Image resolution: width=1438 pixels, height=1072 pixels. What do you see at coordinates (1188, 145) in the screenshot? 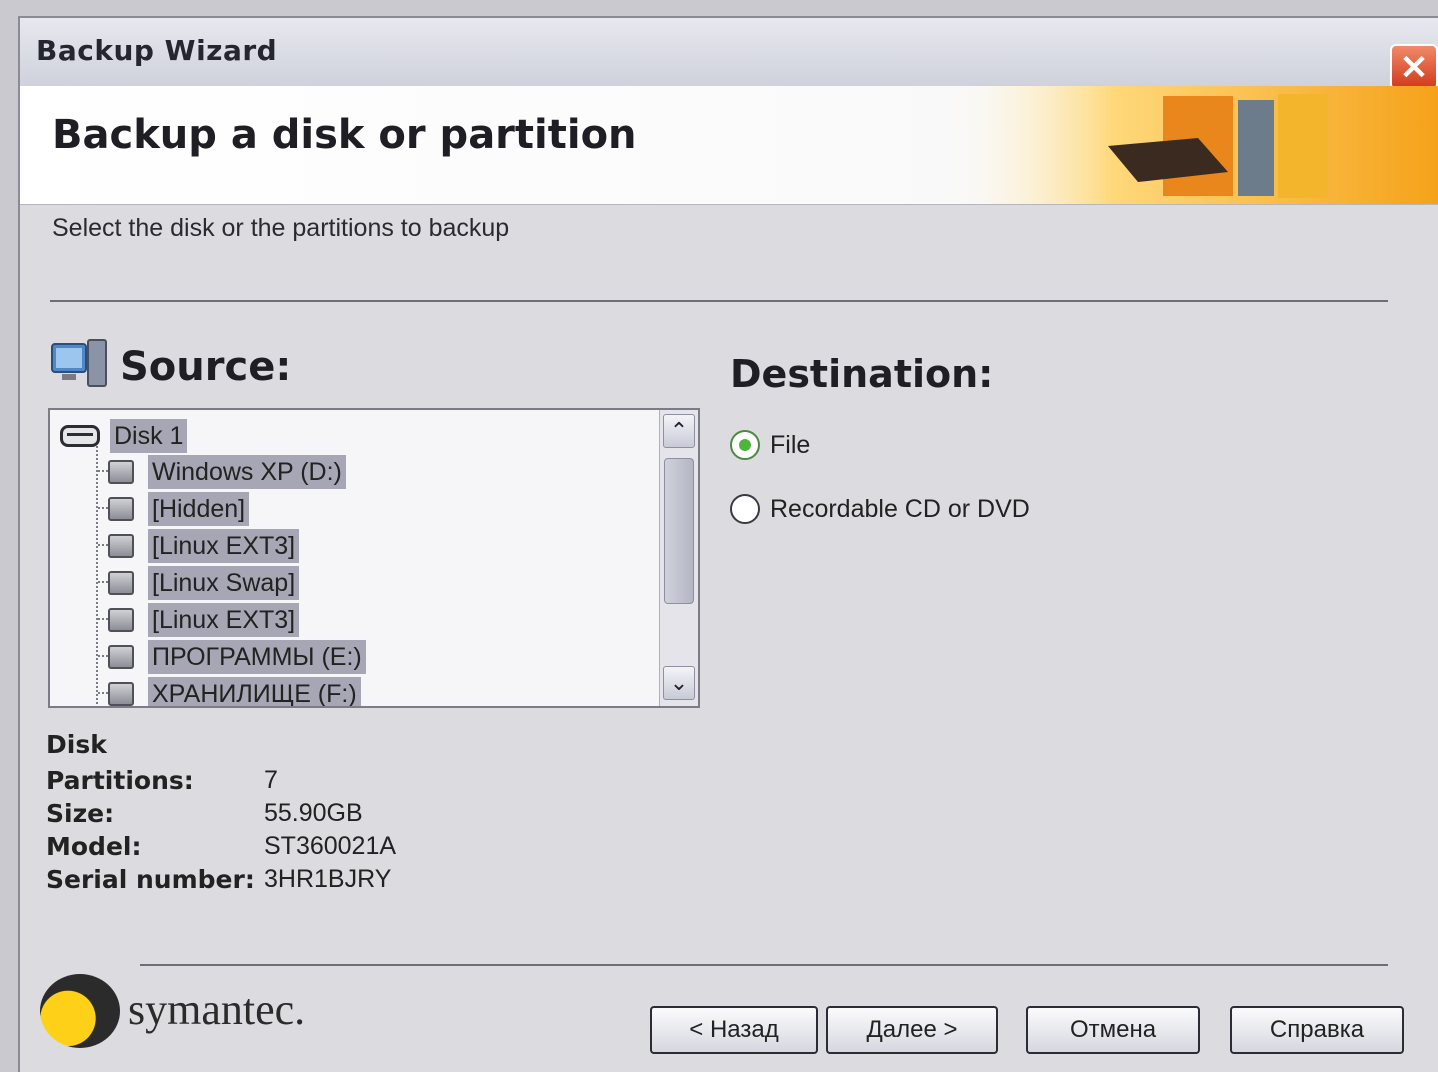
I see `header-banner-art` at bounding box center [1188, 145].